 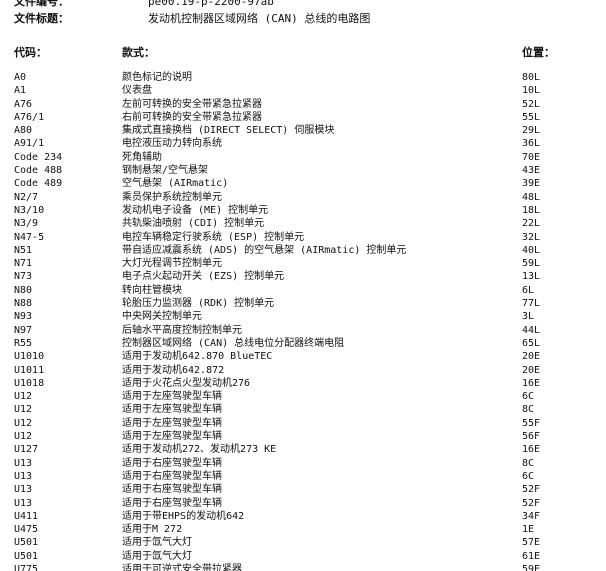 I want to click on row-position: 20E, so click(x=531, y=357).